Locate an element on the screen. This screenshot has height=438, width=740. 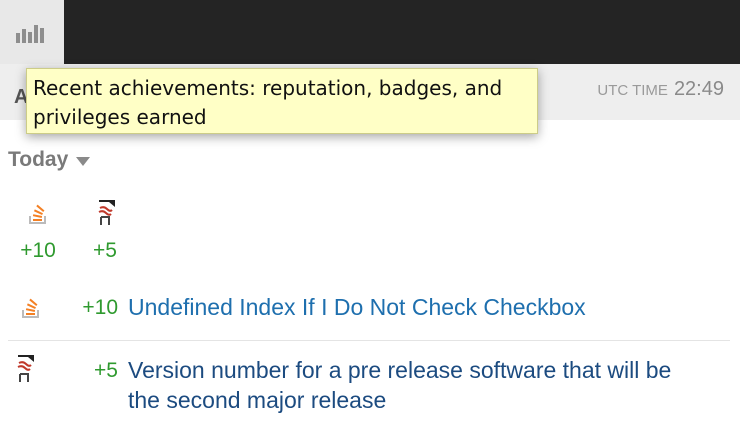
event-amount: +10 is located at coordinates (100, 307).